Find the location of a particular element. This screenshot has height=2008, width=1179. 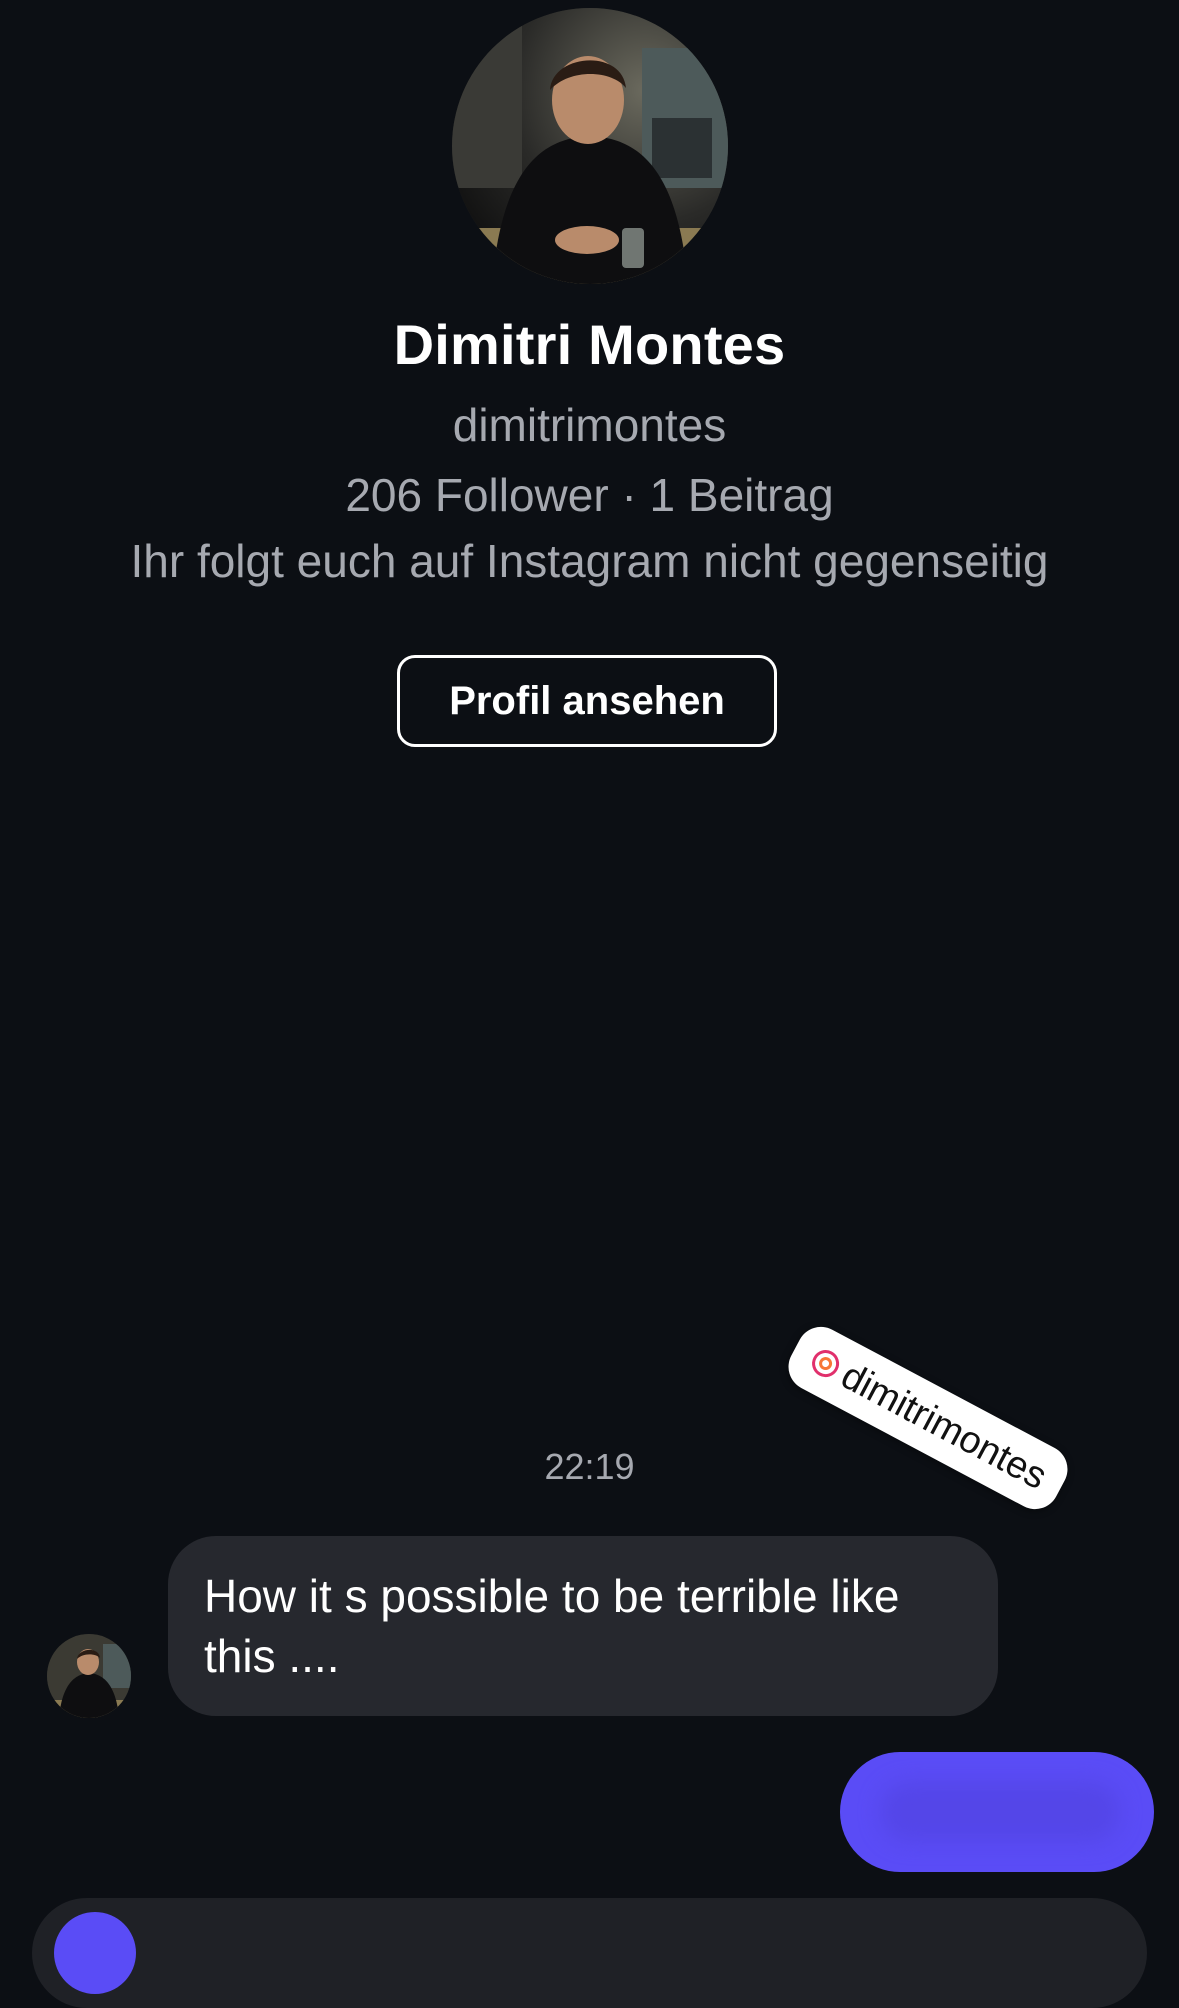

sender-avatar is located at coordinates (89, 1676).